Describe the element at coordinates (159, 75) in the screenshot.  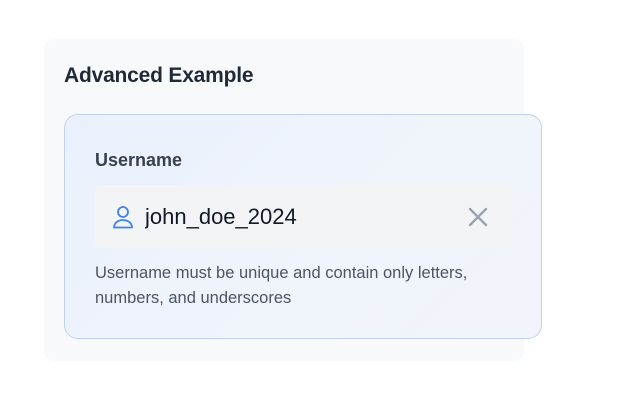
I see `section-title: Advanced Example` at that location.